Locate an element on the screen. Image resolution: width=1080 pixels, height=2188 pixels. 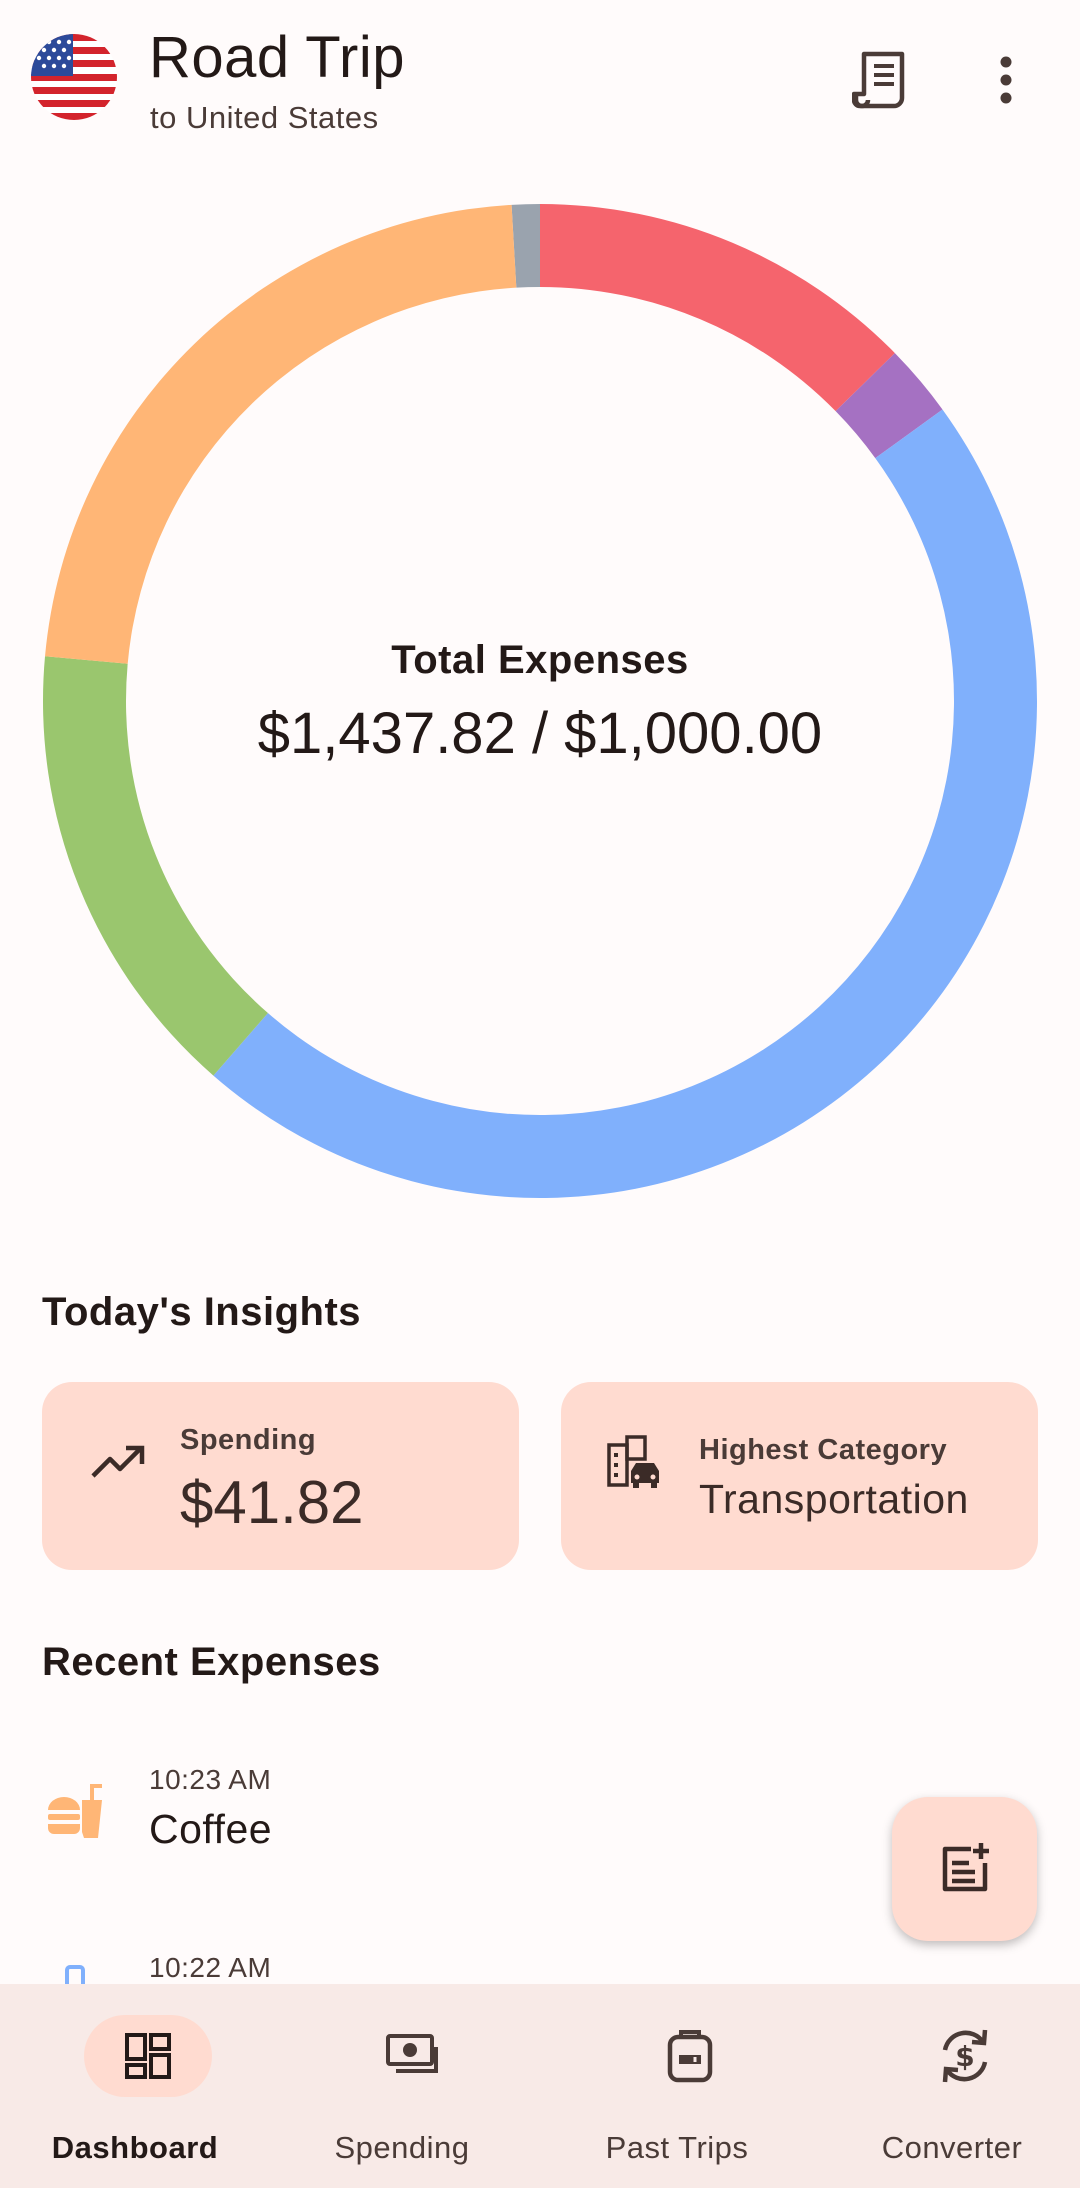
note-add-icon is located at coordinates (965, 1867).